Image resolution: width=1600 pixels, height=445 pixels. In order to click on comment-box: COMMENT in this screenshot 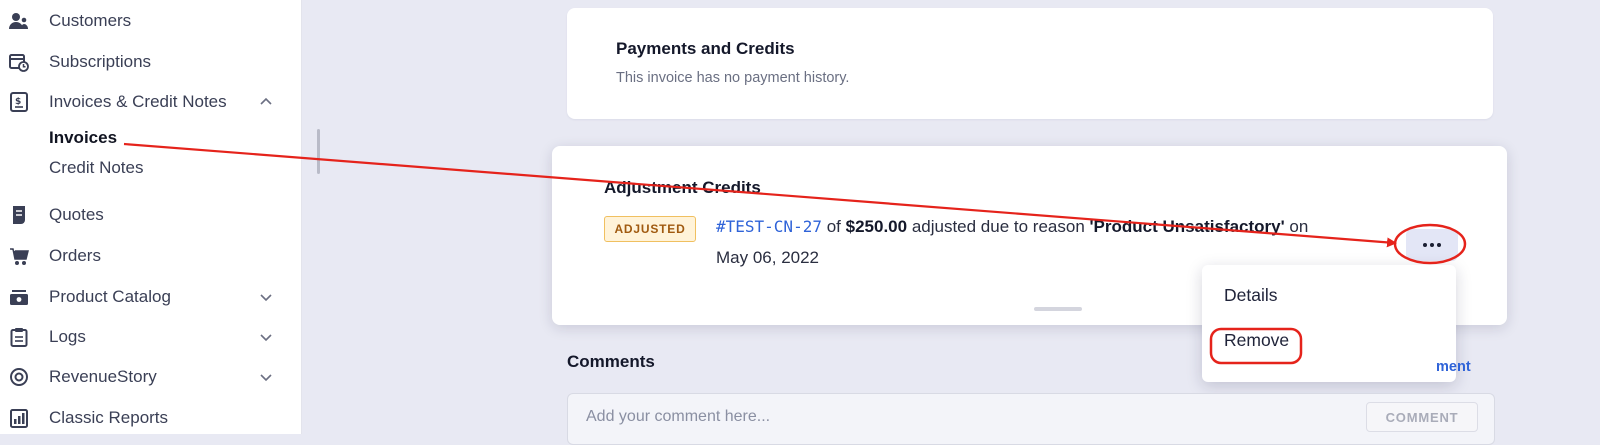, I will do `click(1031, 419)`.